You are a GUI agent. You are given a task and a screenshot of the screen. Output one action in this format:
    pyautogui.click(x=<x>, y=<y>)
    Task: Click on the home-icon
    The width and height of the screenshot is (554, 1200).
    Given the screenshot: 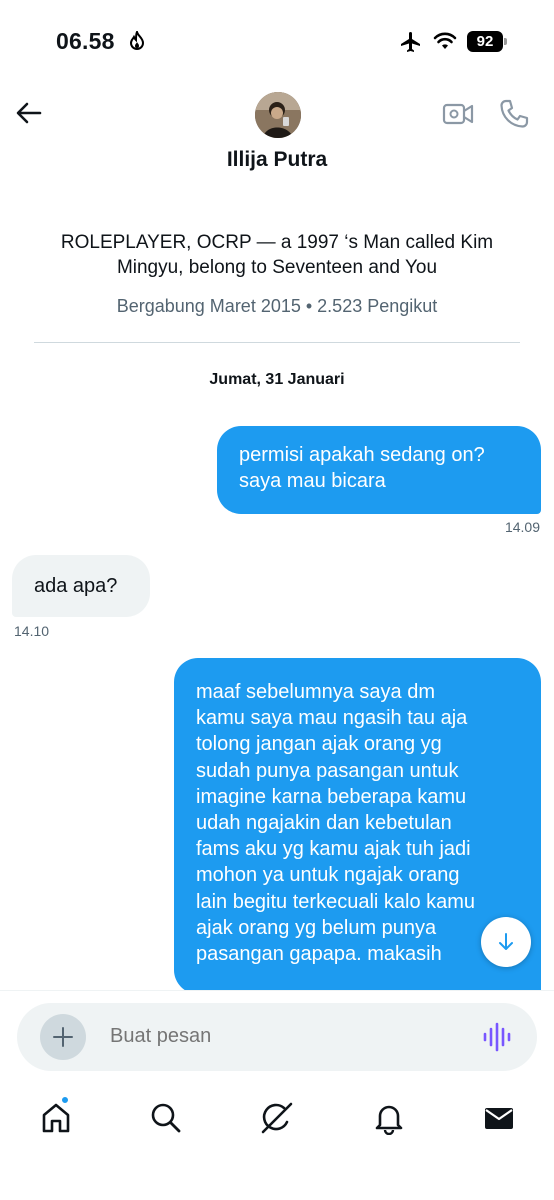 What is the action you would take?
    pyautogui.click(x=56, y=1118)
    